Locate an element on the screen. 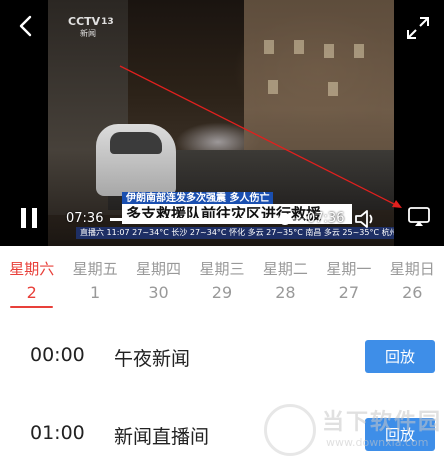 The width and height of the screenshot is (444, 473). tab-day: 星期三 29 is located at coordinates (221, 279).